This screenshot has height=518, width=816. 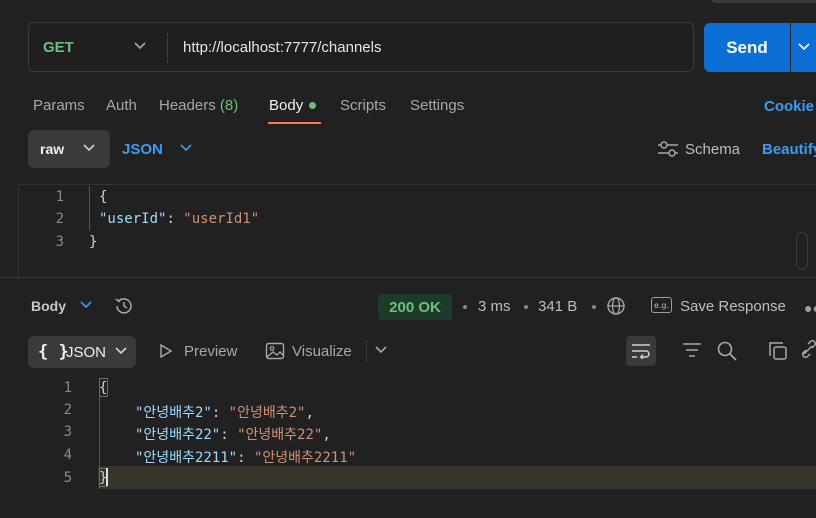 What do you see at coordinates (69, 149) in the screenshot?
I see `body-mode-select: raw` at bounding box center [69, 149].